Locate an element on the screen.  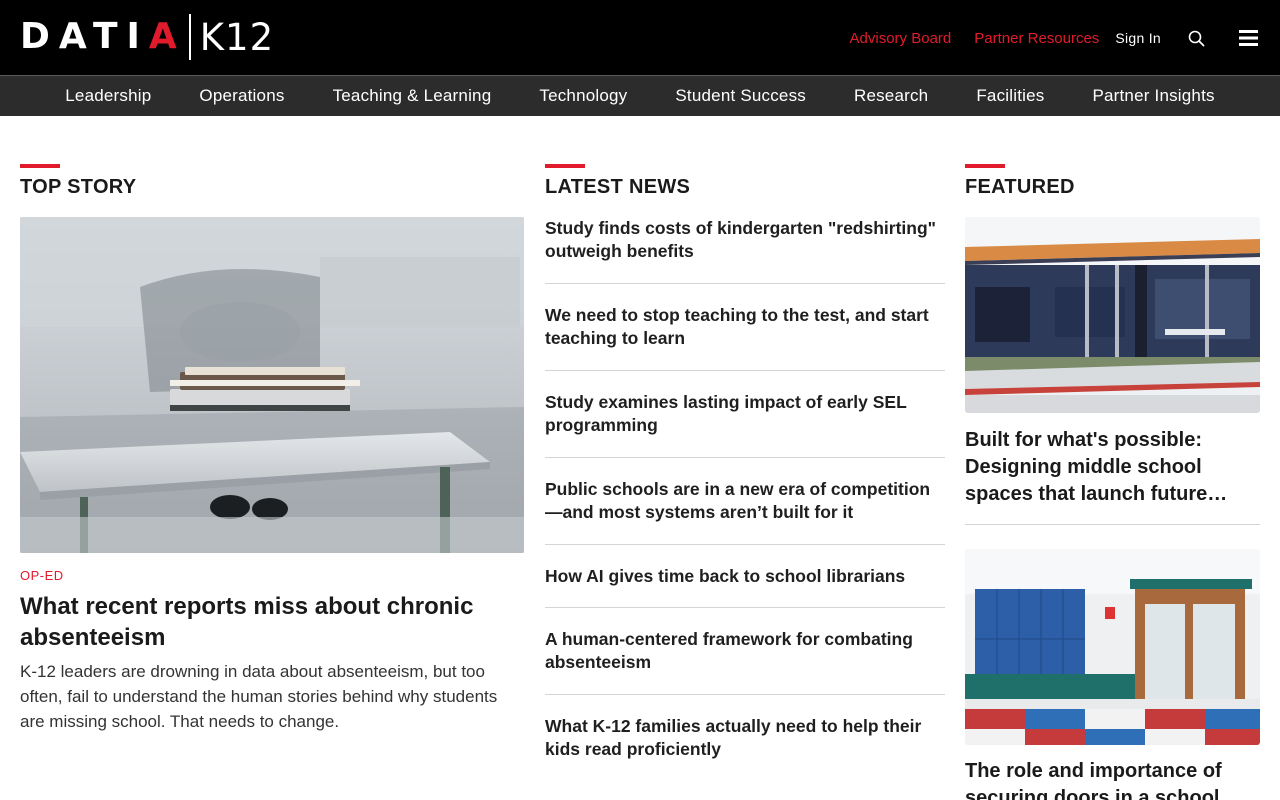
site-logo: DATIA K12 is located at coordinates (147, 37).